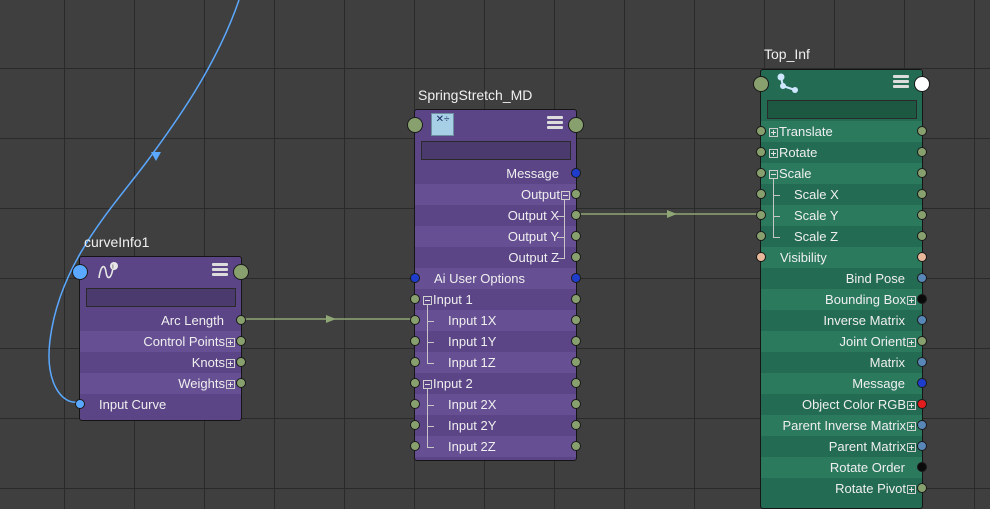  I want to click on attr-row: Input 2Y, so click(495, 425).